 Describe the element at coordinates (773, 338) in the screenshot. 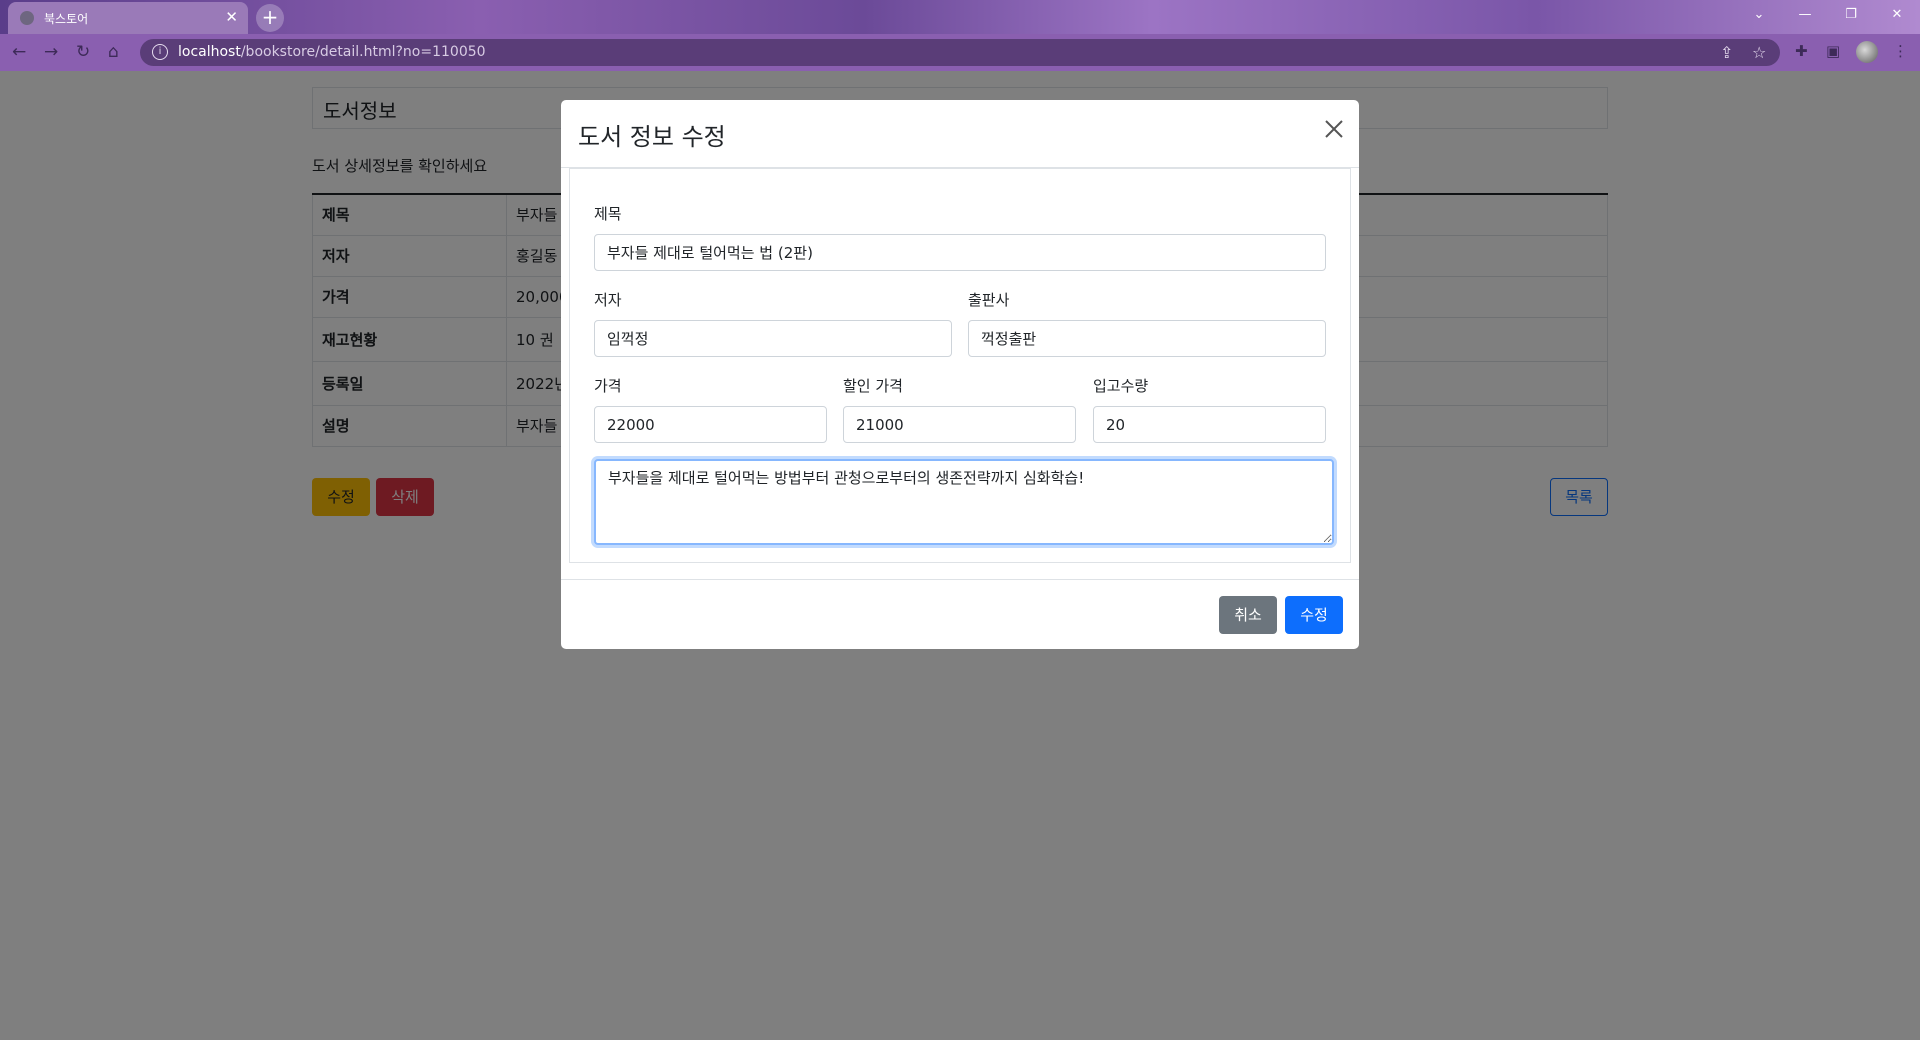

I see `author-input` at that location.